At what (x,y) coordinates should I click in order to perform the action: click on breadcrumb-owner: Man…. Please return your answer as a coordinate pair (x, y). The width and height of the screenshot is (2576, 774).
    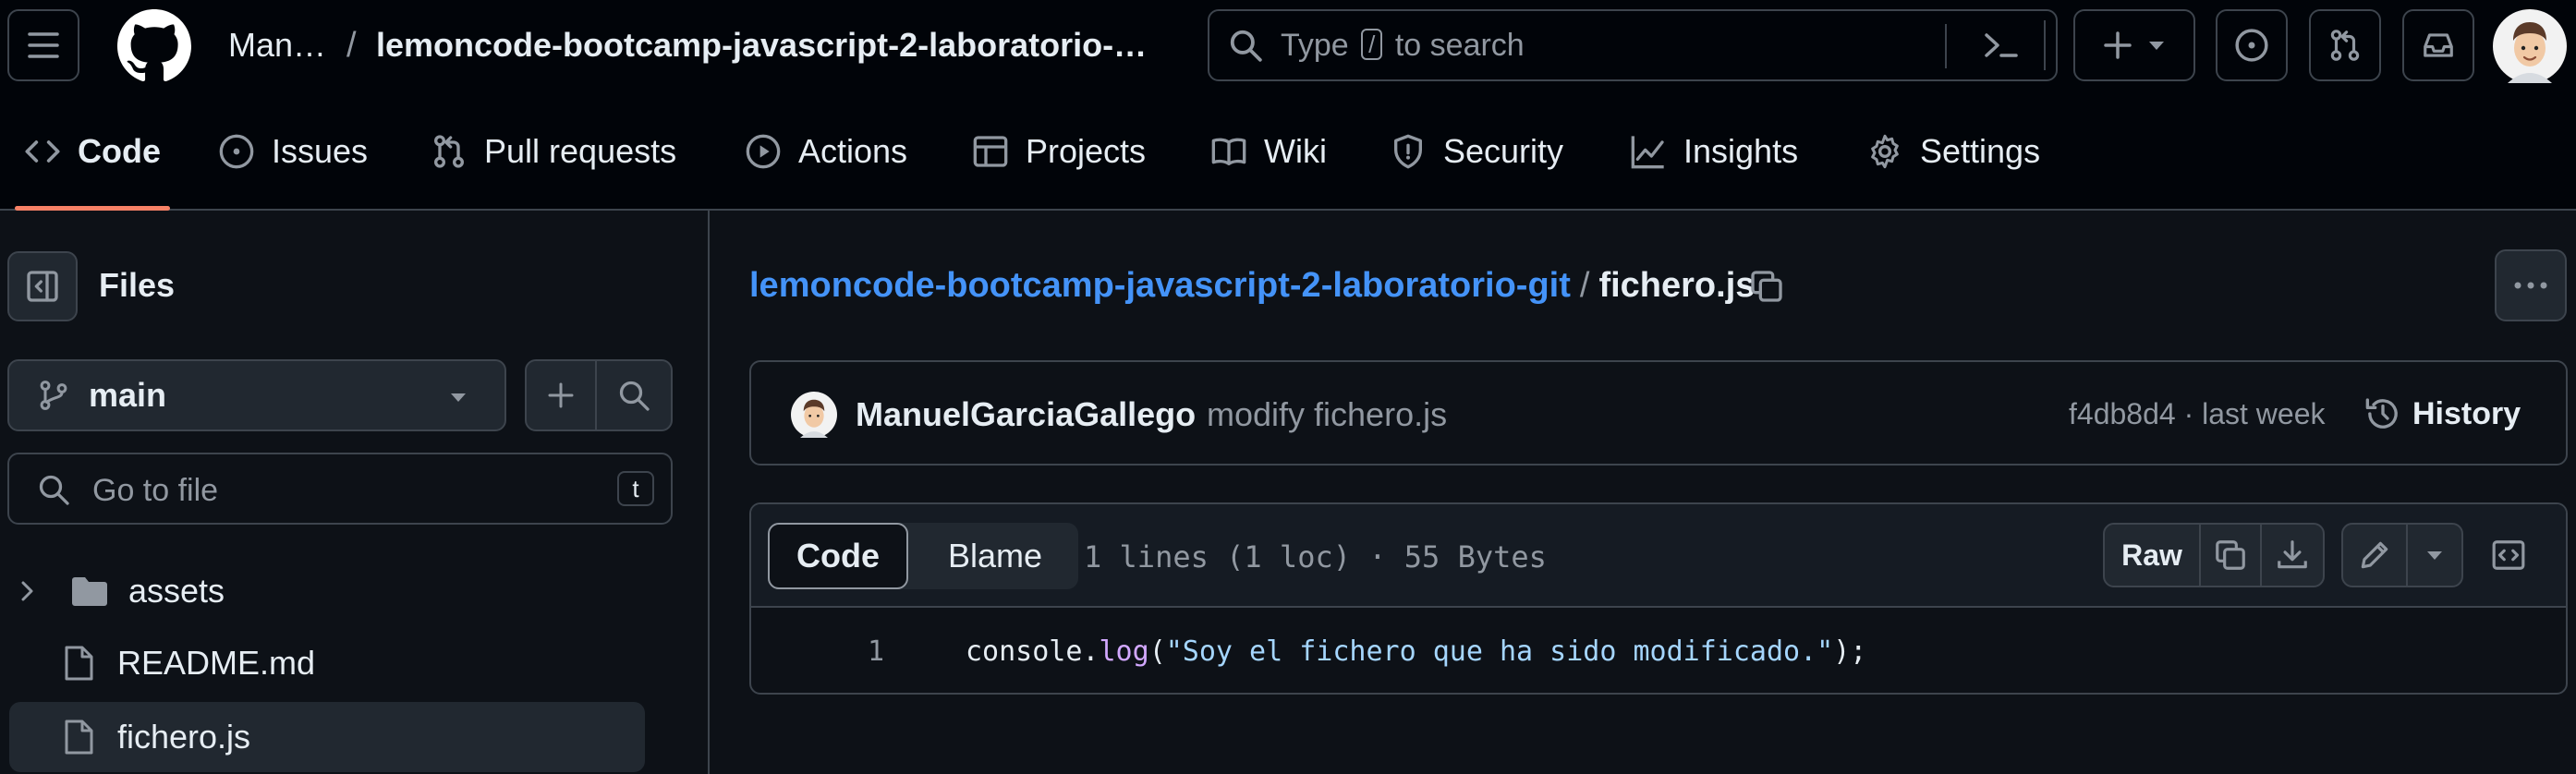
    Looking at the image, I should click on (277, 45).